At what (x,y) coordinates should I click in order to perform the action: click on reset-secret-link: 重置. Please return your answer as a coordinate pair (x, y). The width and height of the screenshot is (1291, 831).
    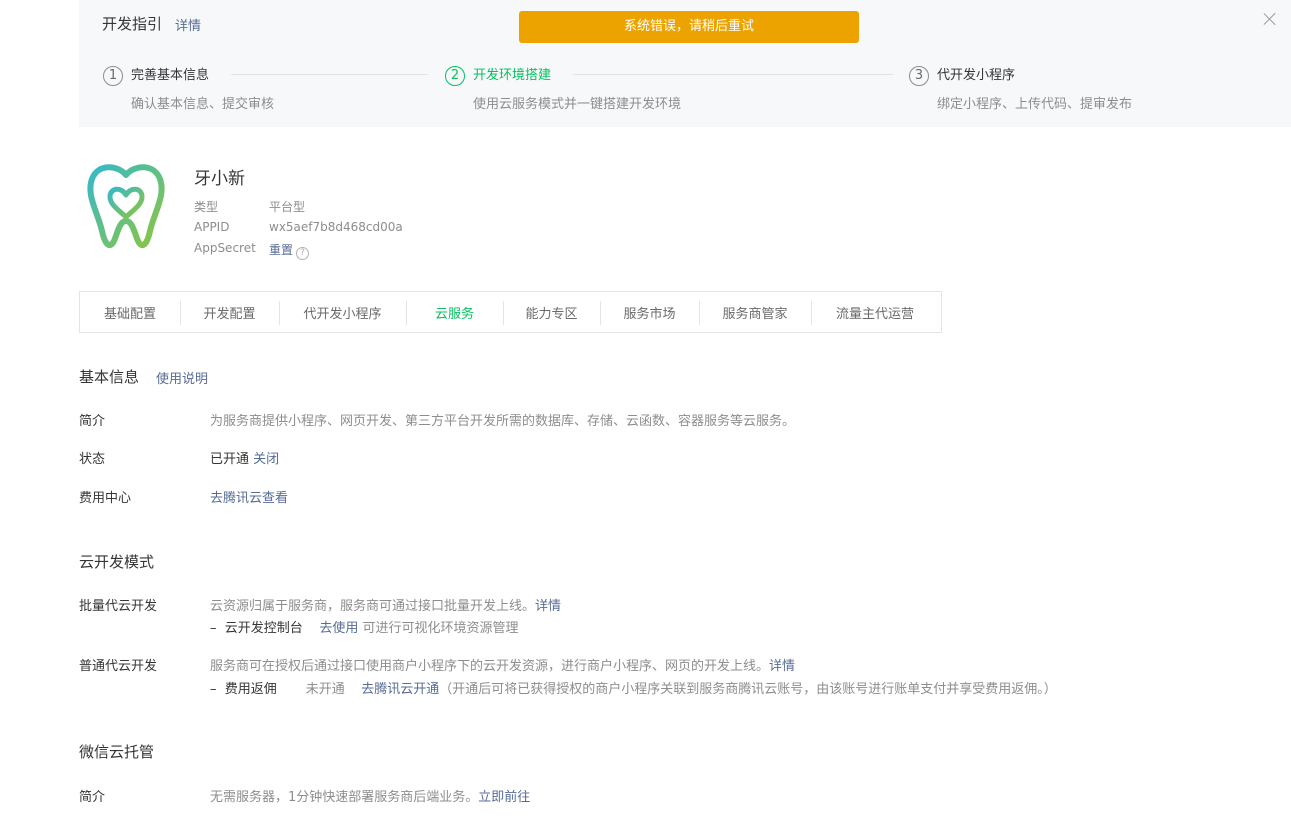
    Looking at the image, I should click on (281, 250).